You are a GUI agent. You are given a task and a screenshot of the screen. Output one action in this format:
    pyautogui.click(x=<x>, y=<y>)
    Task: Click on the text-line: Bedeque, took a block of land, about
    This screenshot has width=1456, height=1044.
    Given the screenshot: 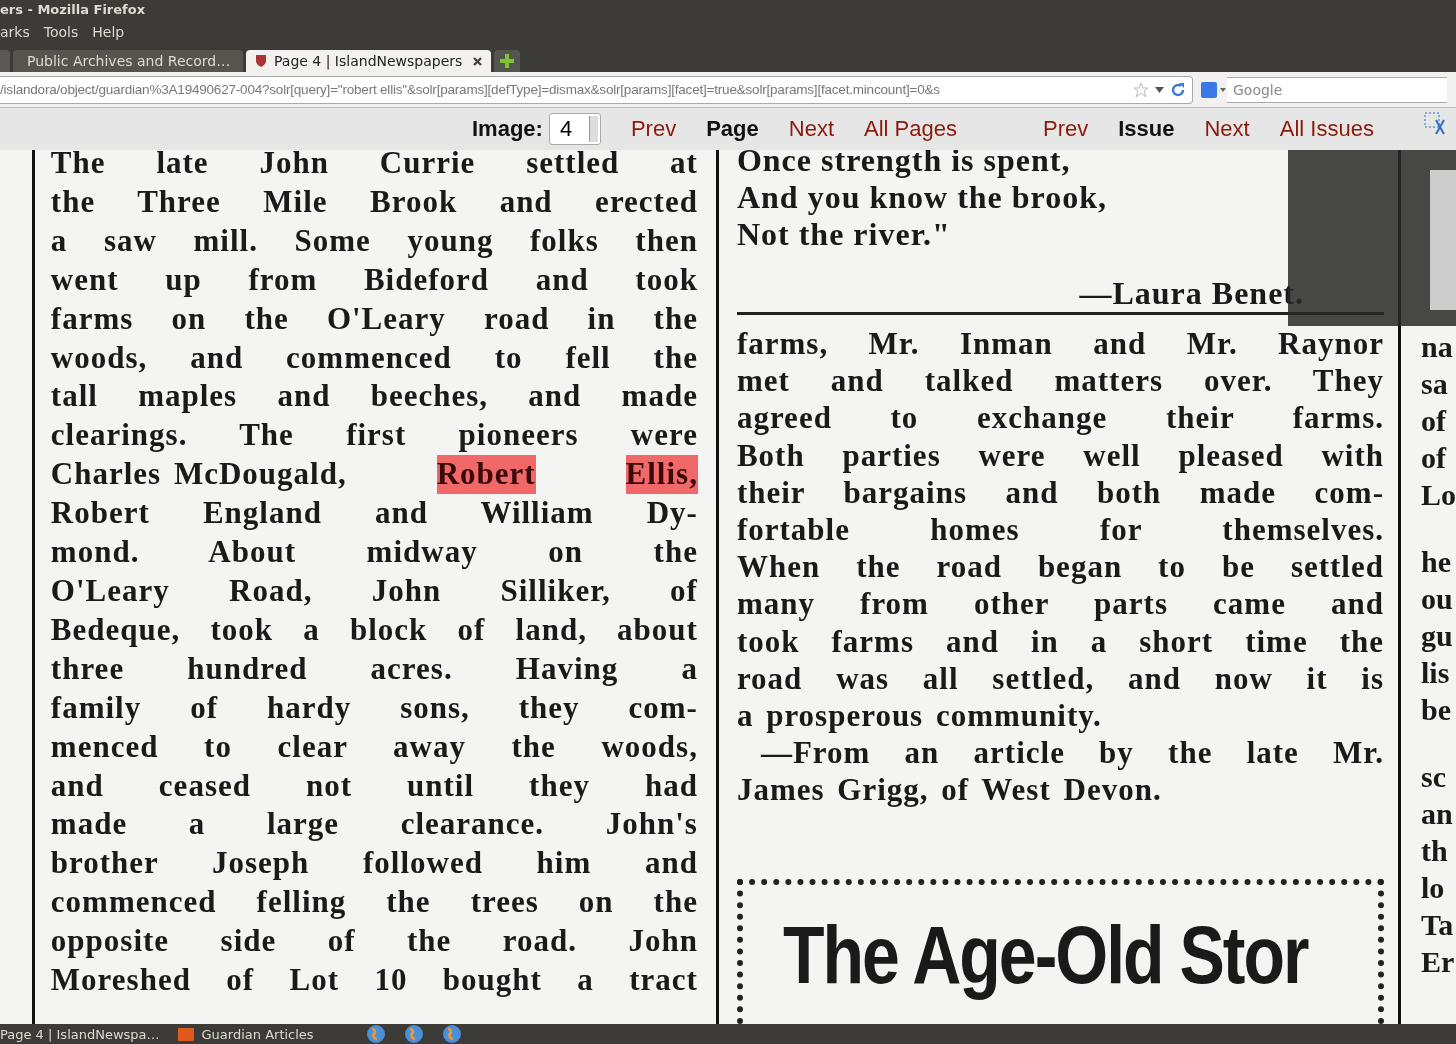 What is the action you would take?
    pyautogui.click(x=374, y=629)
    